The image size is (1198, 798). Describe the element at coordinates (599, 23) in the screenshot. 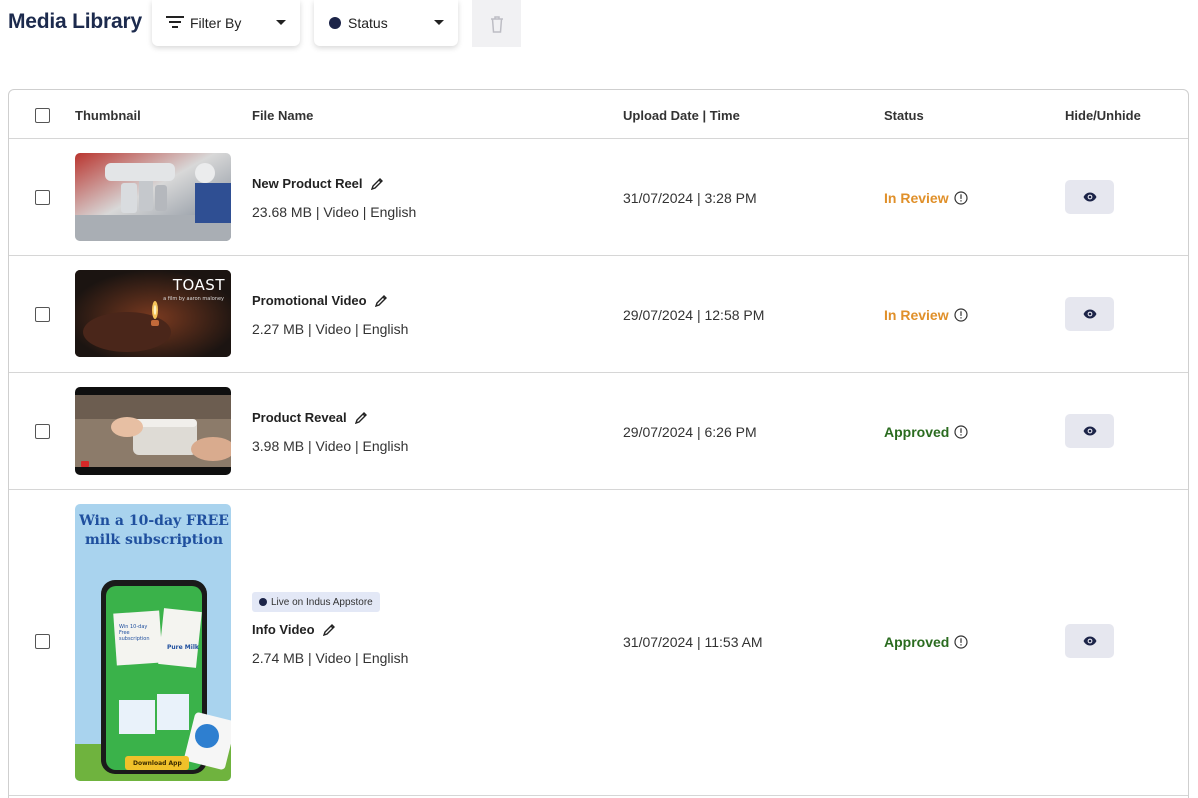

I see `toolbar: Media Library Filter By Status` at that location.